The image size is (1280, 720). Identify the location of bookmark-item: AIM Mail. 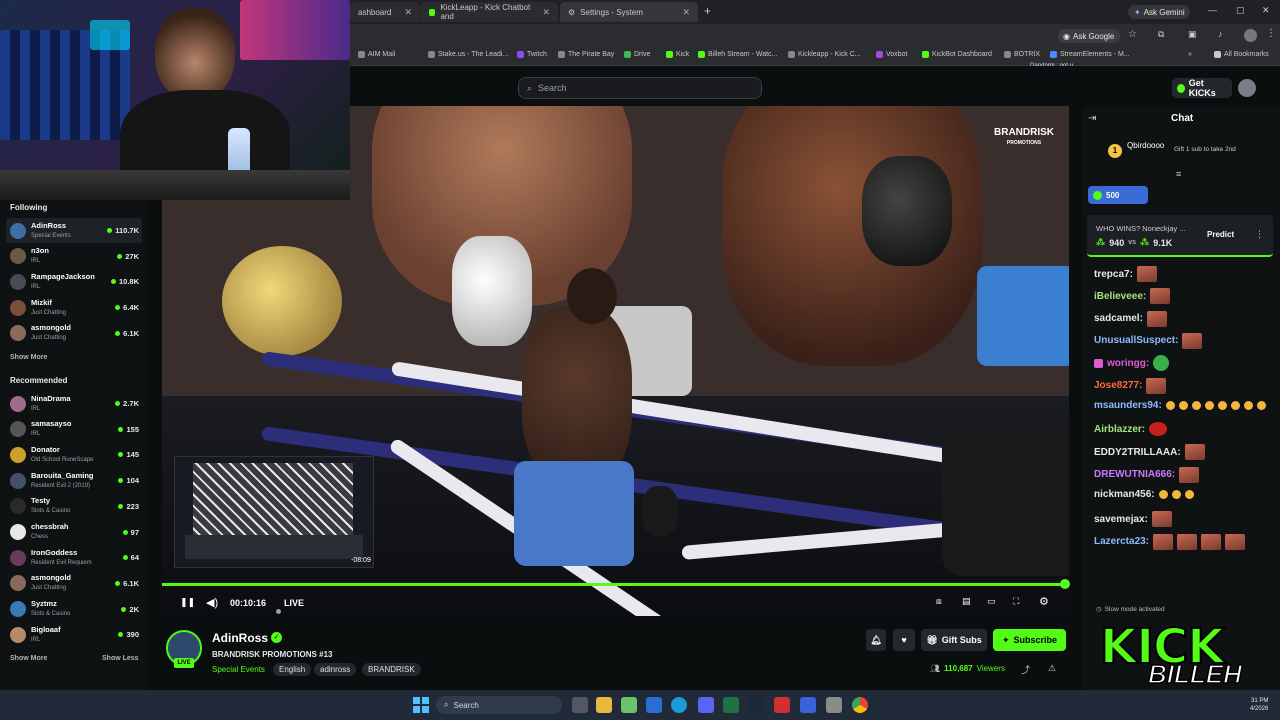
(376, 54).